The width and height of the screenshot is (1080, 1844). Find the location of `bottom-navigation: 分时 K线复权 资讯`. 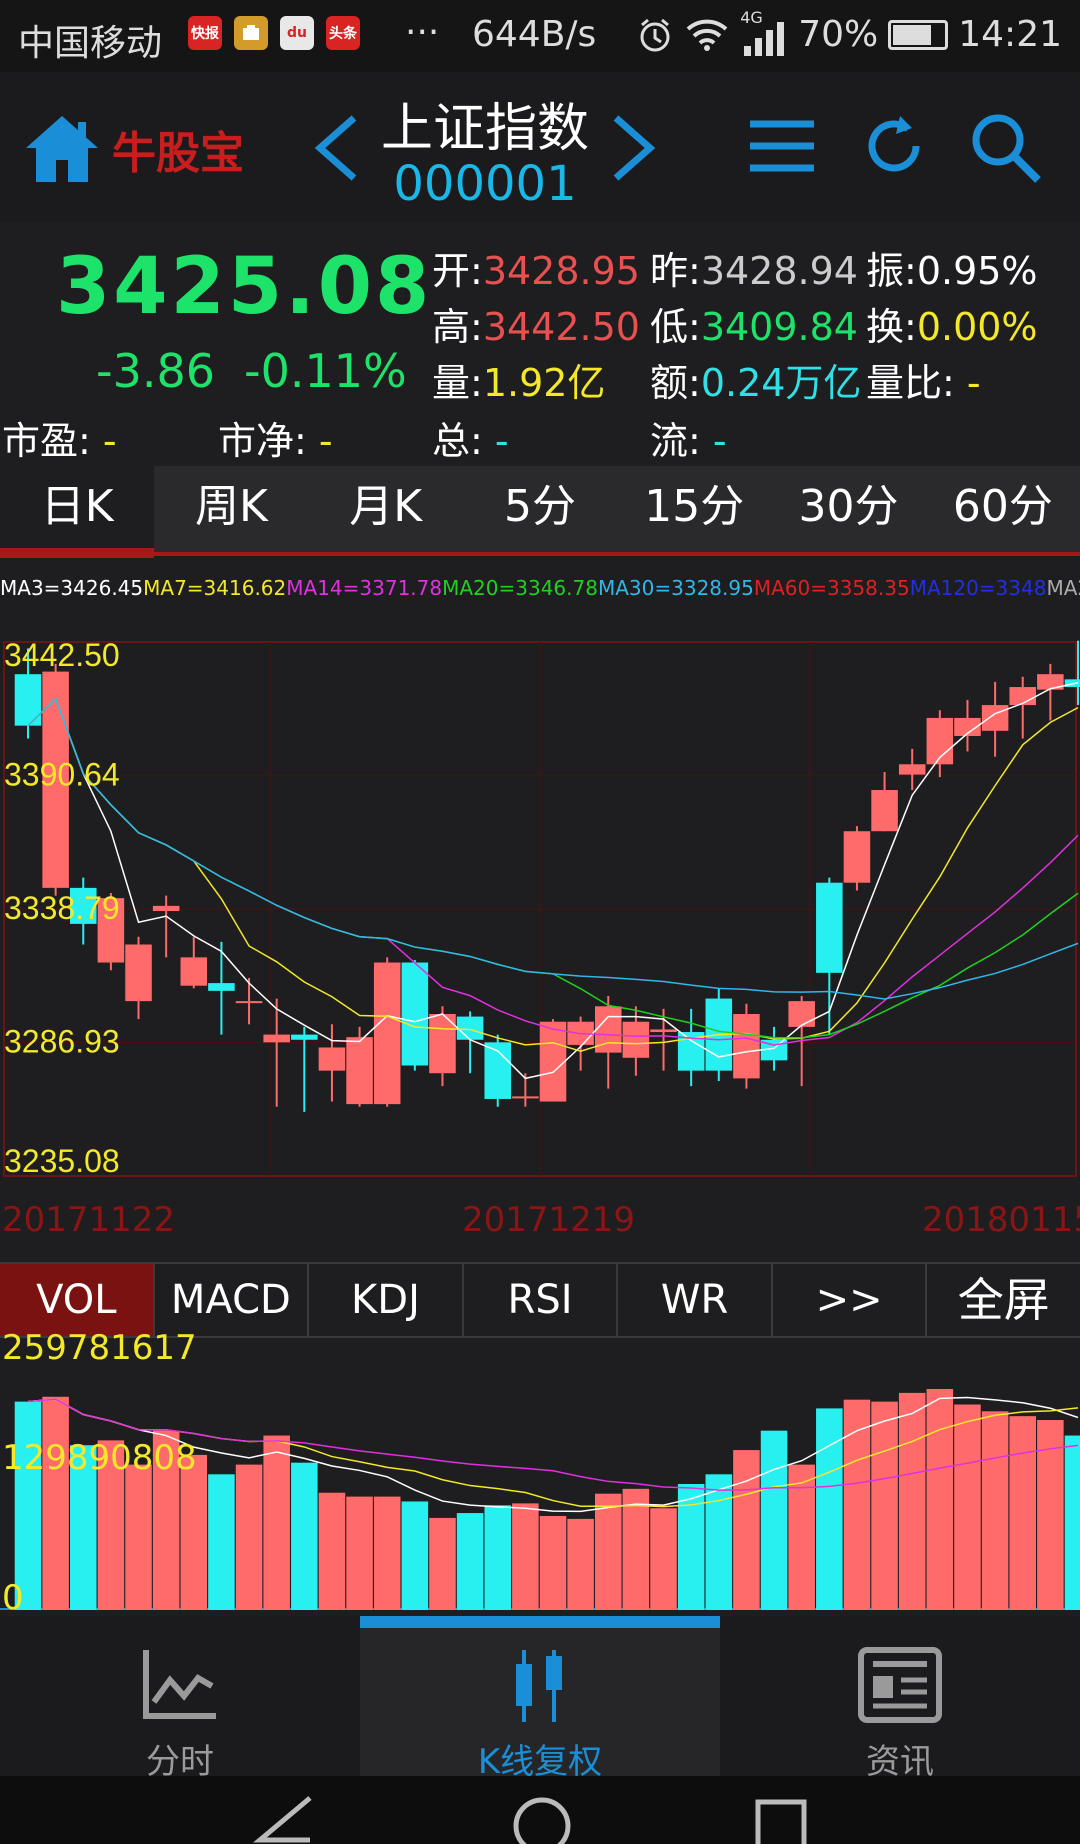

bottom-navigation: 分时 K线复权 资讯 is located at coordinates (540, 1699).